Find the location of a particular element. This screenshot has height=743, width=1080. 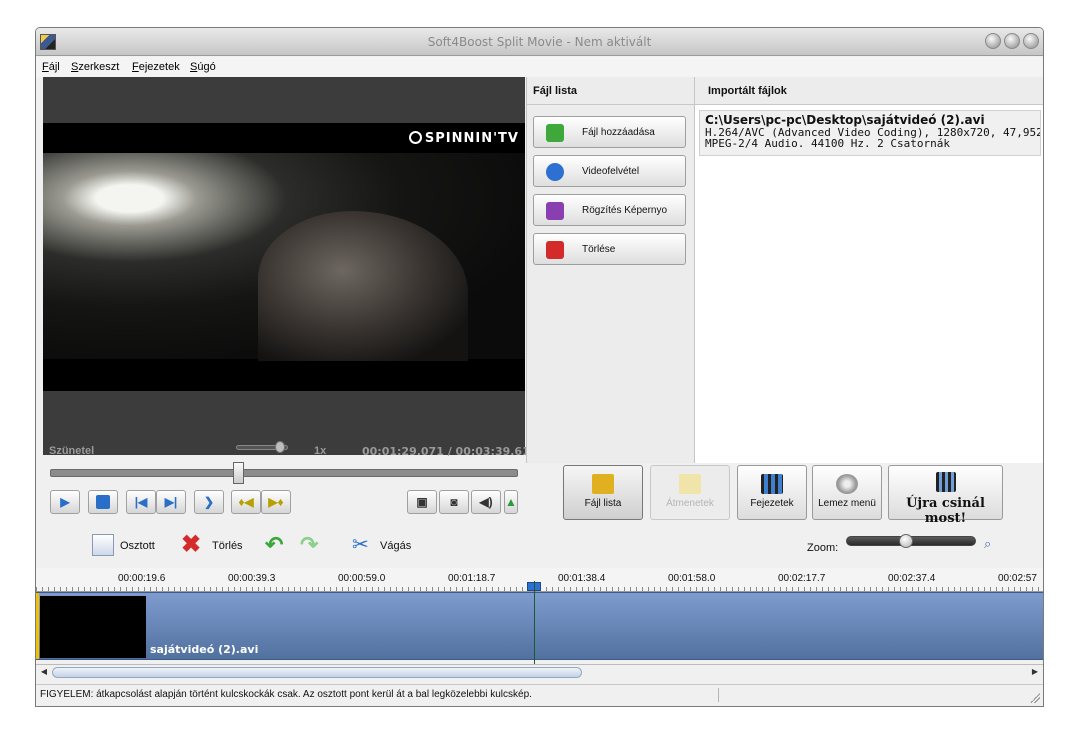

zoom-slider is located at coordinates (911, 541).